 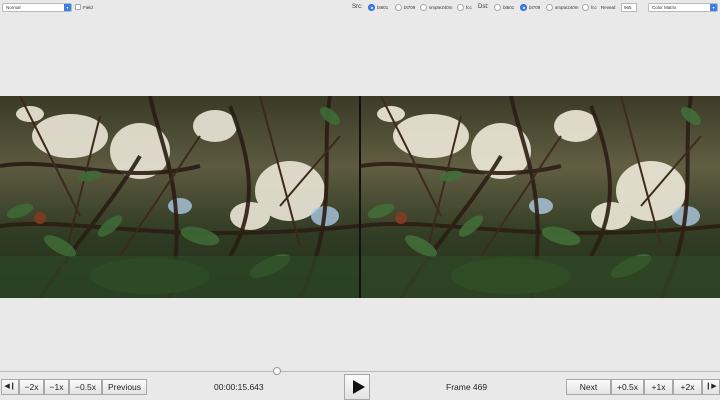 I want to click on dst-radio-smpte240m, so click(x=549, y=7).